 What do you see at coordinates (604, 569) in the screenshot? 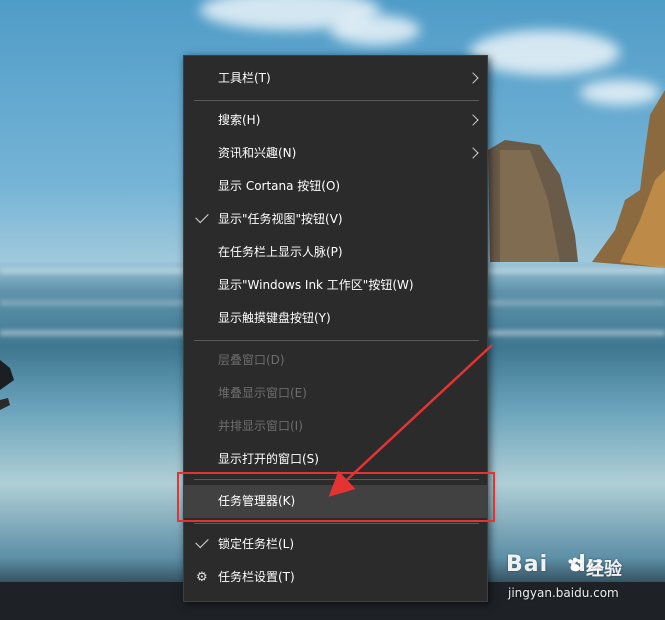
I see `watermark-cn: 经验` at bounding box center [604, 569].